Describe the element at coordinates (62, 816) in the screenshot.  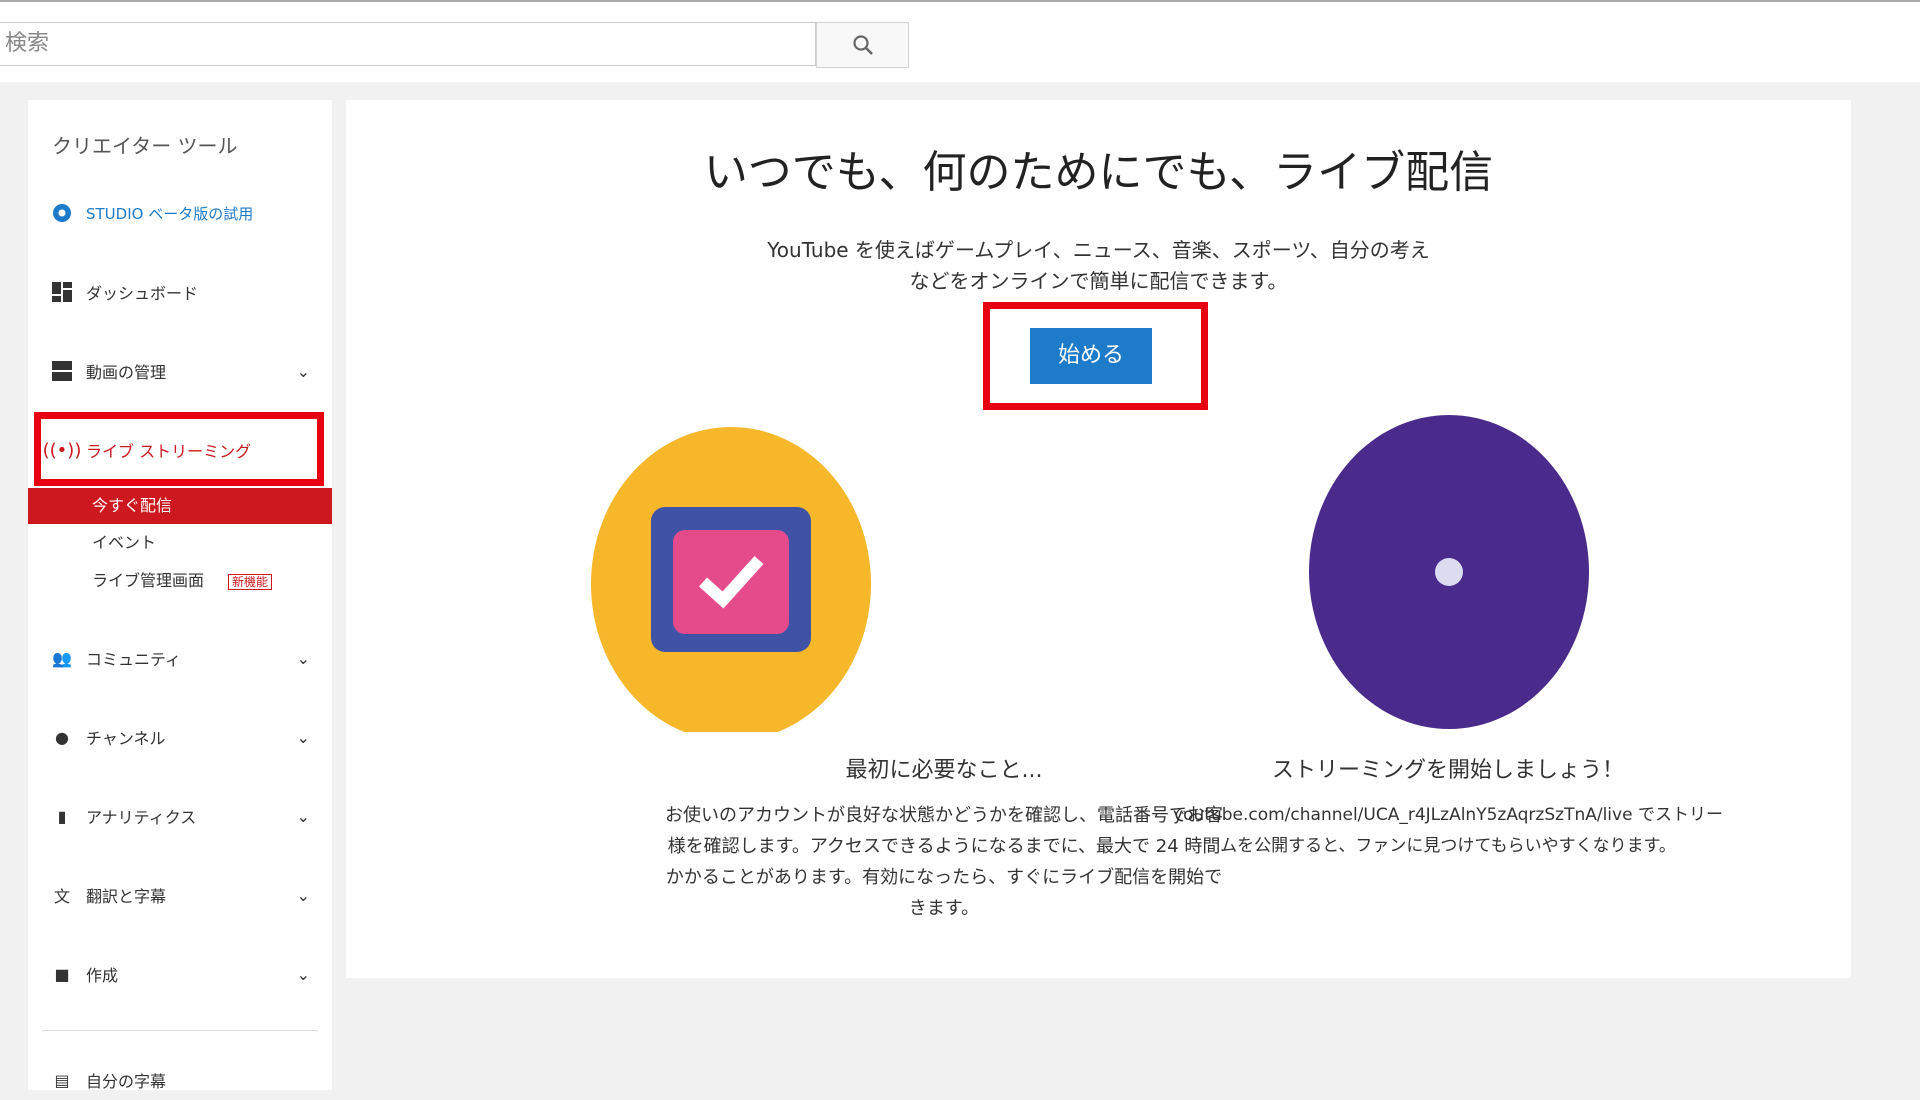
I see `bar-chart-icon: ▮` at that location.